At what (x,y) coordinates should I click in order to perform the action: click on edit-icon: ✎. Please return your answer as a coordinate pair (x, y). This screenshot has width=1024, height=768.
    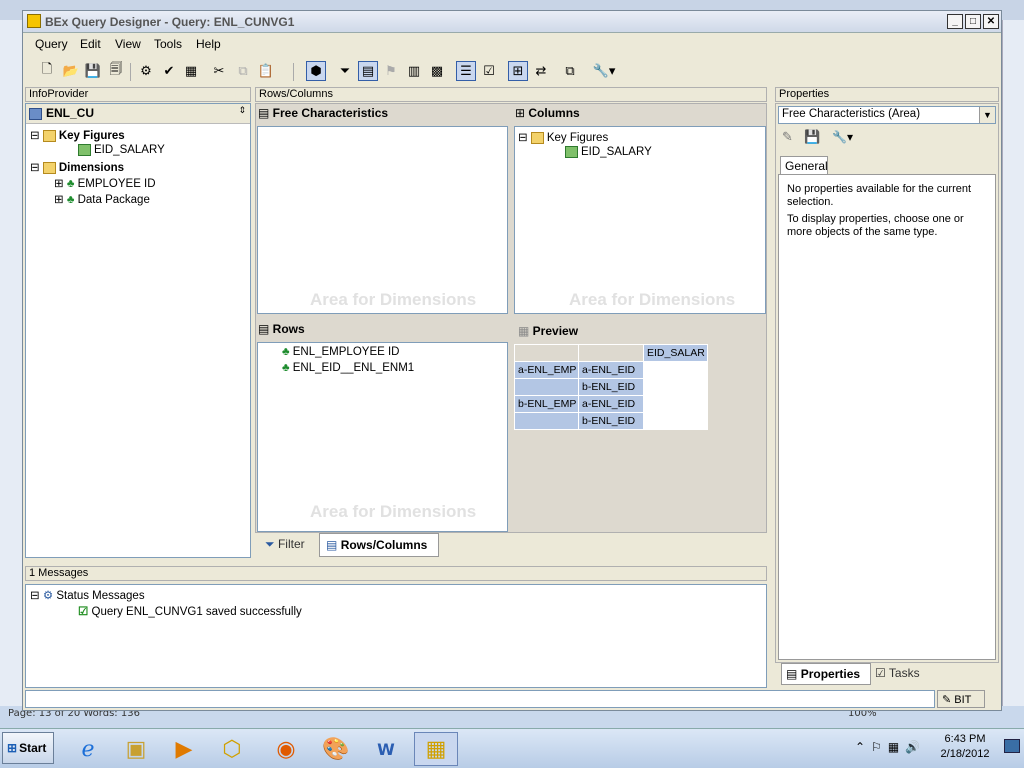
    Looking at the image, I should click on (787, 137).